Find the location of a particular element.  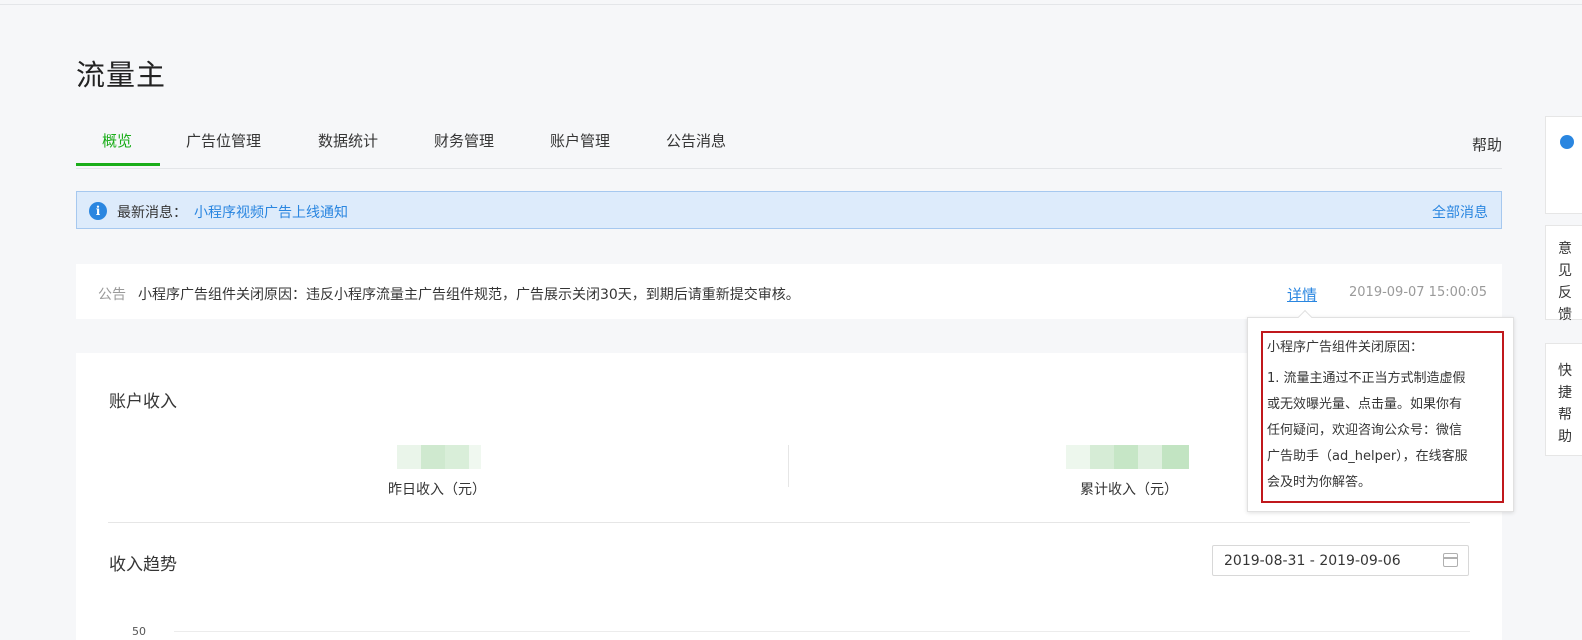

quick-help-button: 快 捷 帮 助 is located at coordinates (1563, 399).